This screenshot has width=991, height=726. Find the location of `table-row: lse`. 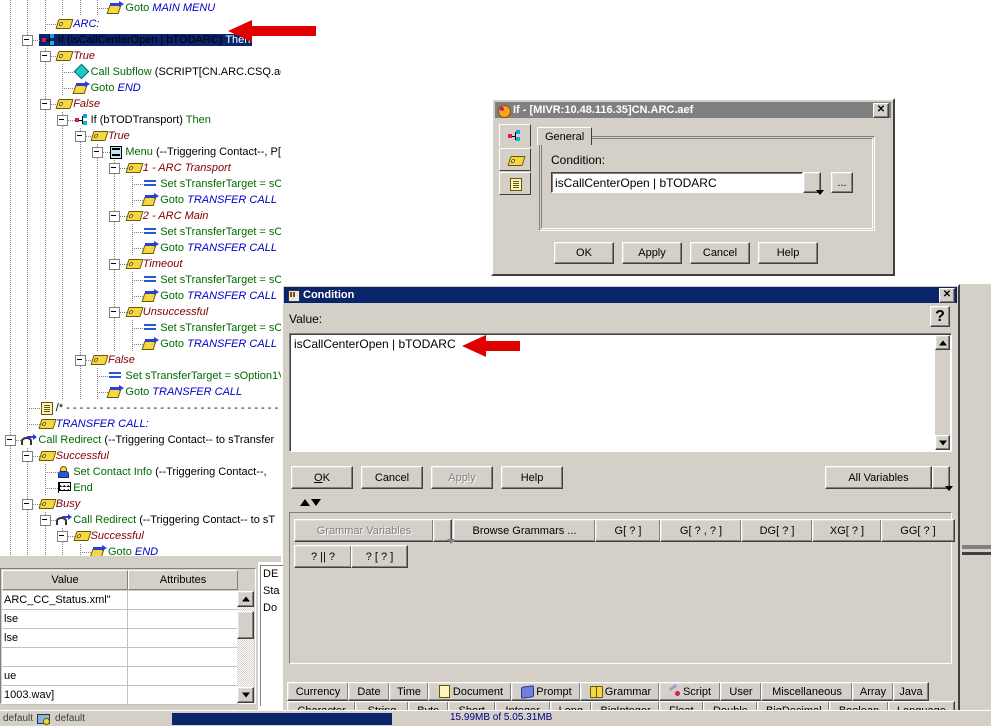

table-row: lse is located at coordinates (120, 638).